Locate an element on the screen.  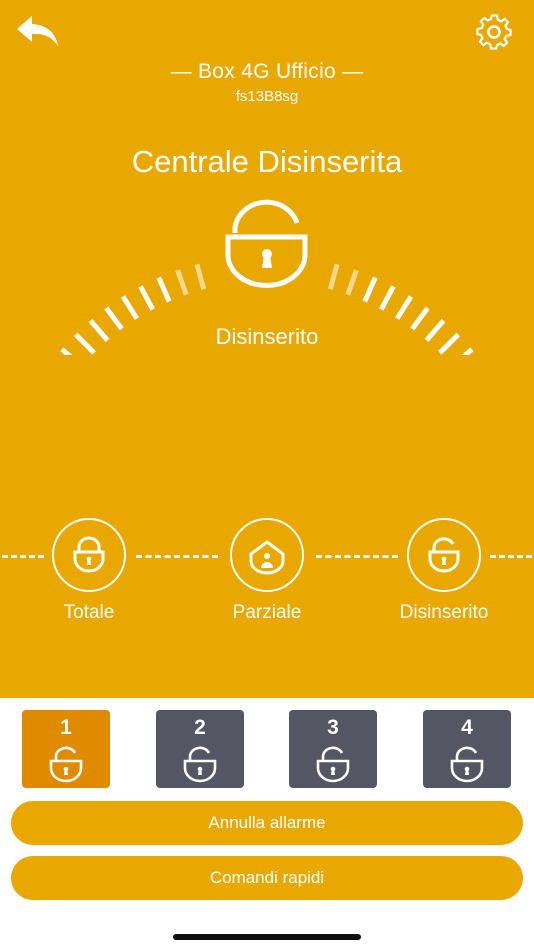
device-code: fs13B8sg is located at coordinates (267, 96).